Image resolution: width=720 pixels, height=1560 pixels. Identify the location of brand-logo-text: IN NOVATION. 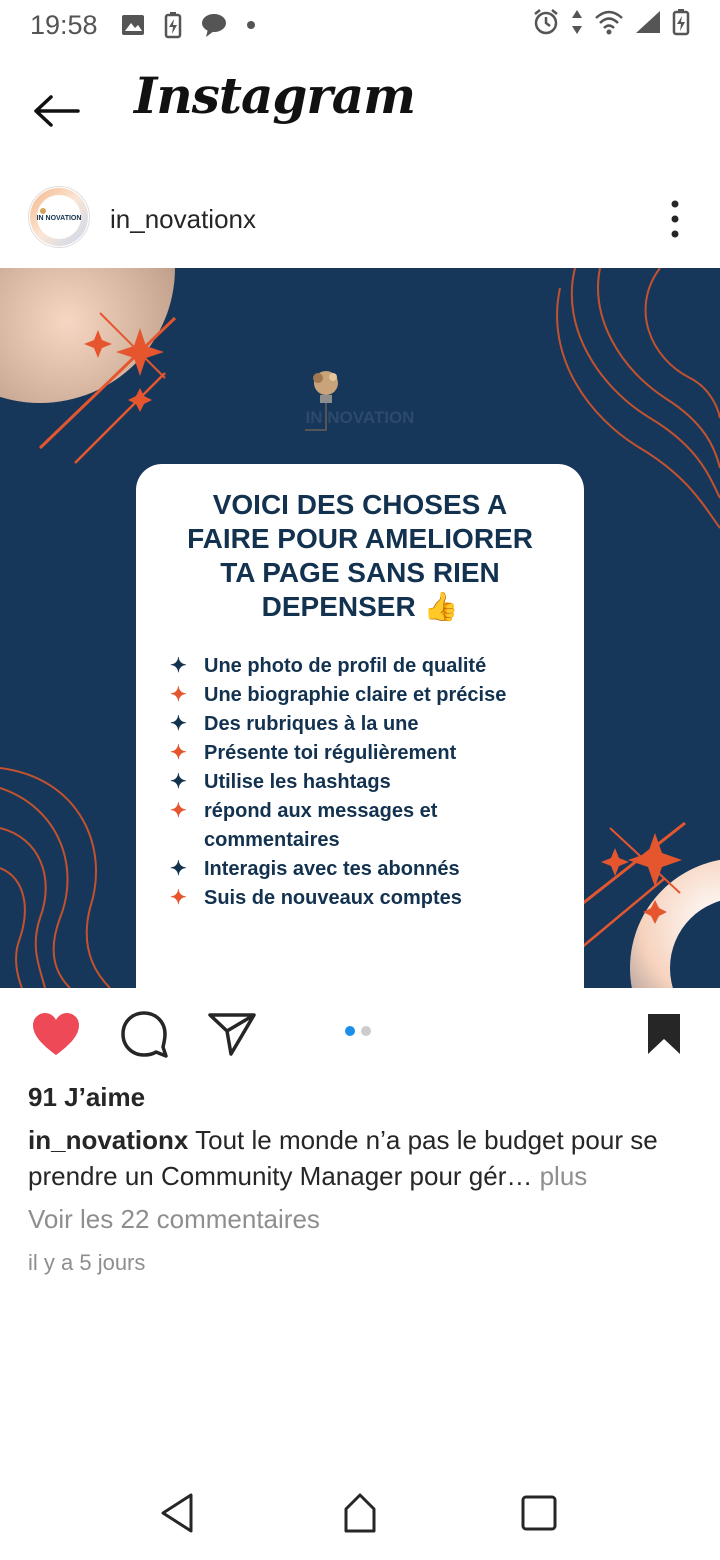
(360, 417).